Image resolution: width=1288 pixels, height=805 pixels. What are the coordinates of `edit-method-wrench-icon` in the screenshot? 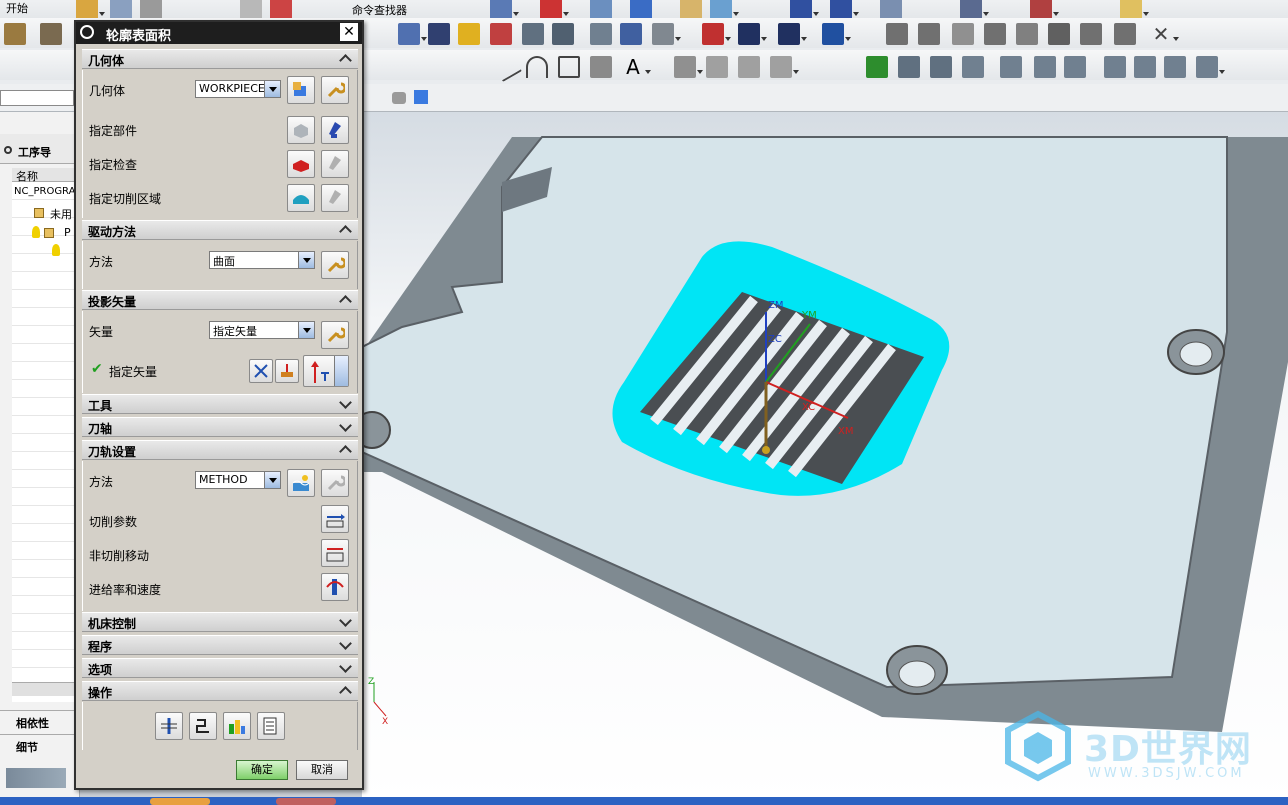 It's located at (335, 483).